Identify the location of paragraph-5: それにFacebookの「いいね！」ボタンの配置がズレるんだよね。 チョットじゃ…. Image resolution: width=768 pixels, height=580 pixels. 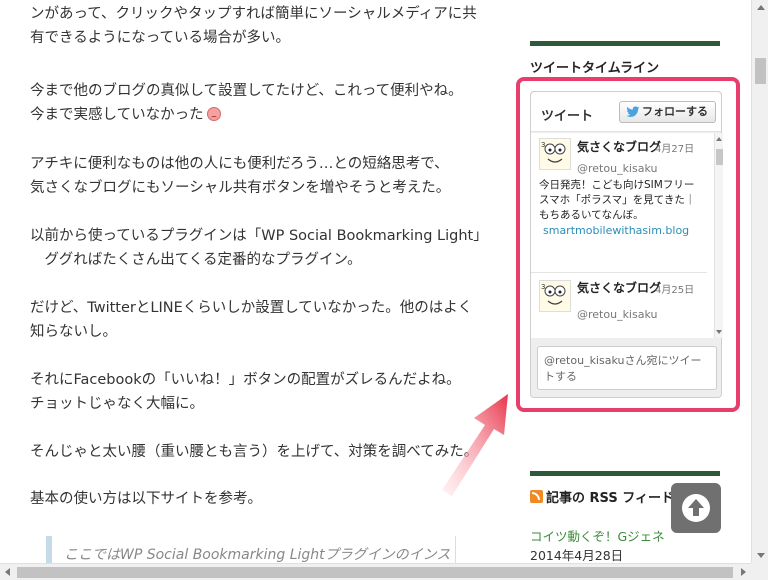
(245, 392).